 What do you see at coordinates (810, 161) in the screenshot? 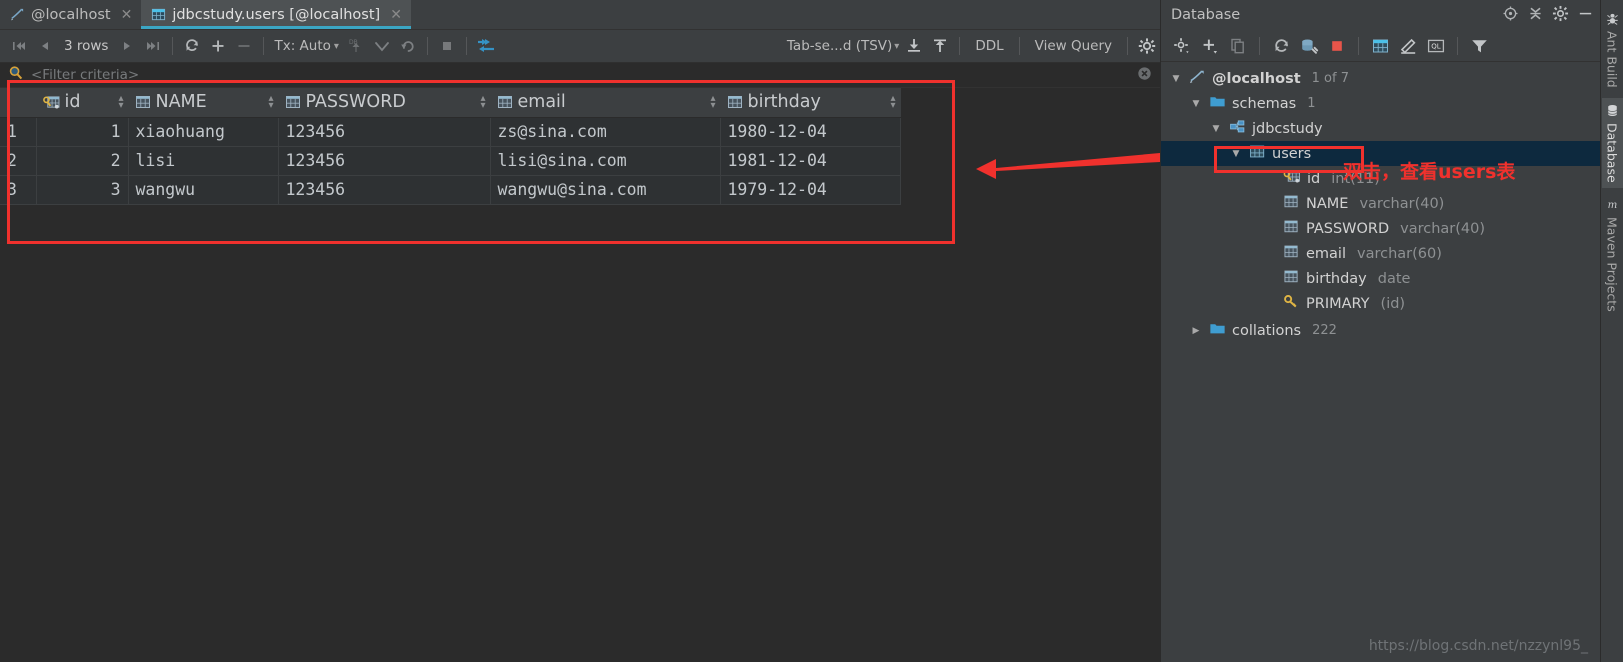
I see `cell-birthday: 1981-12-04` at bounding box center [810, 161].